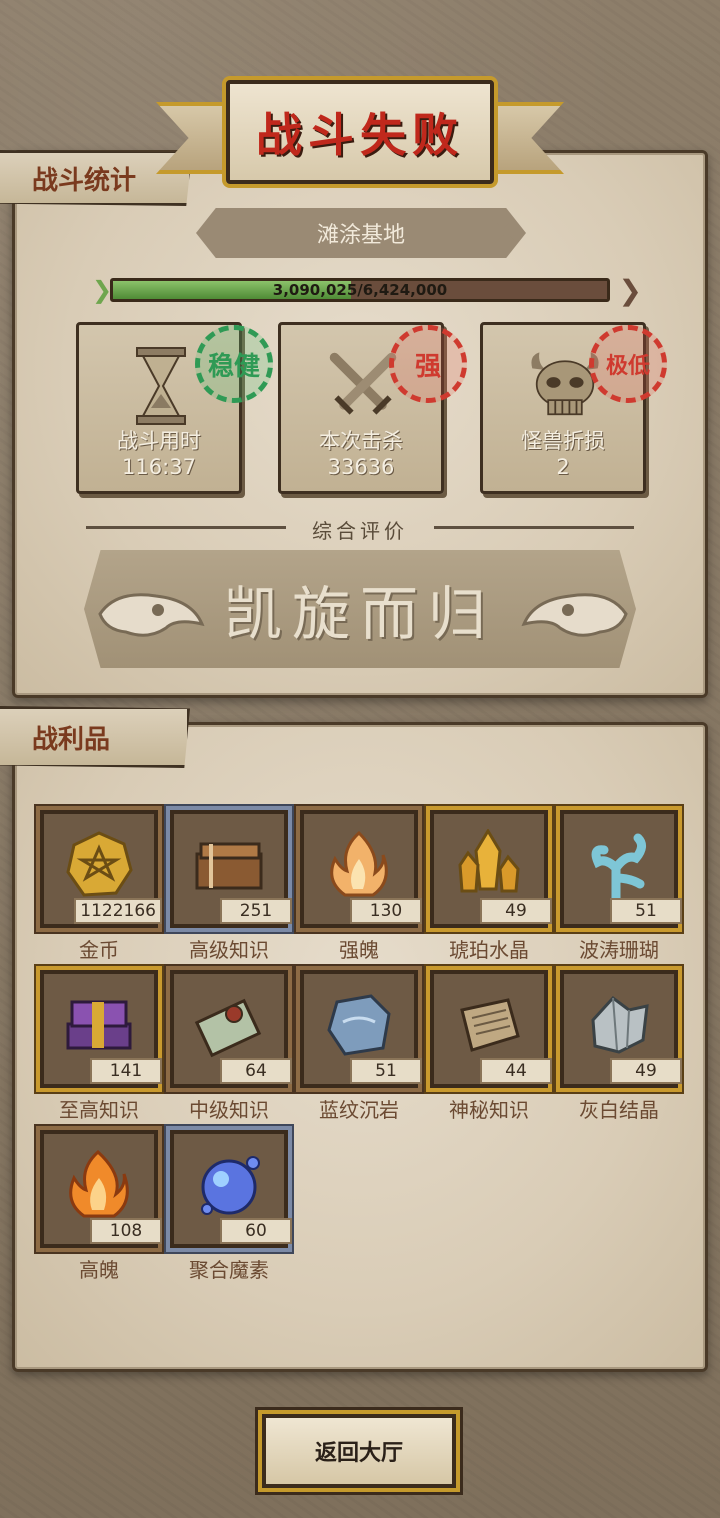  Describe the element at coordinates (372, 408) in the screenshot. I see `stat-card-kills: 强 本次击杀 33636` at that location.